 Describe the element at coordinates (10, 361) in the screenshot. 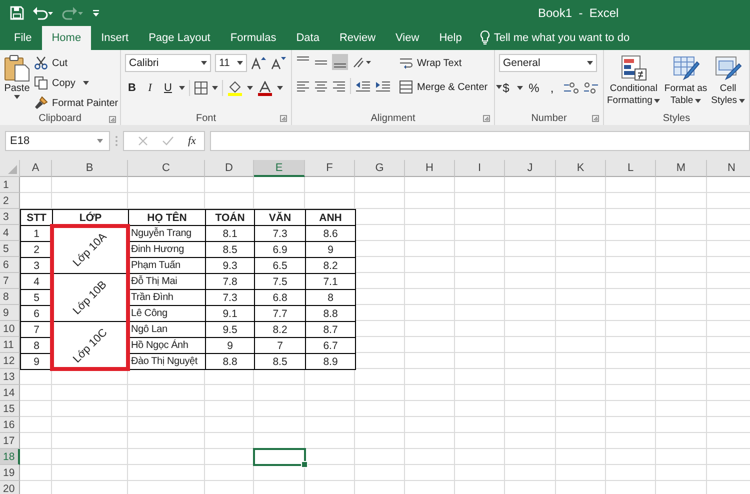

I see `row-header: 12` at that location.